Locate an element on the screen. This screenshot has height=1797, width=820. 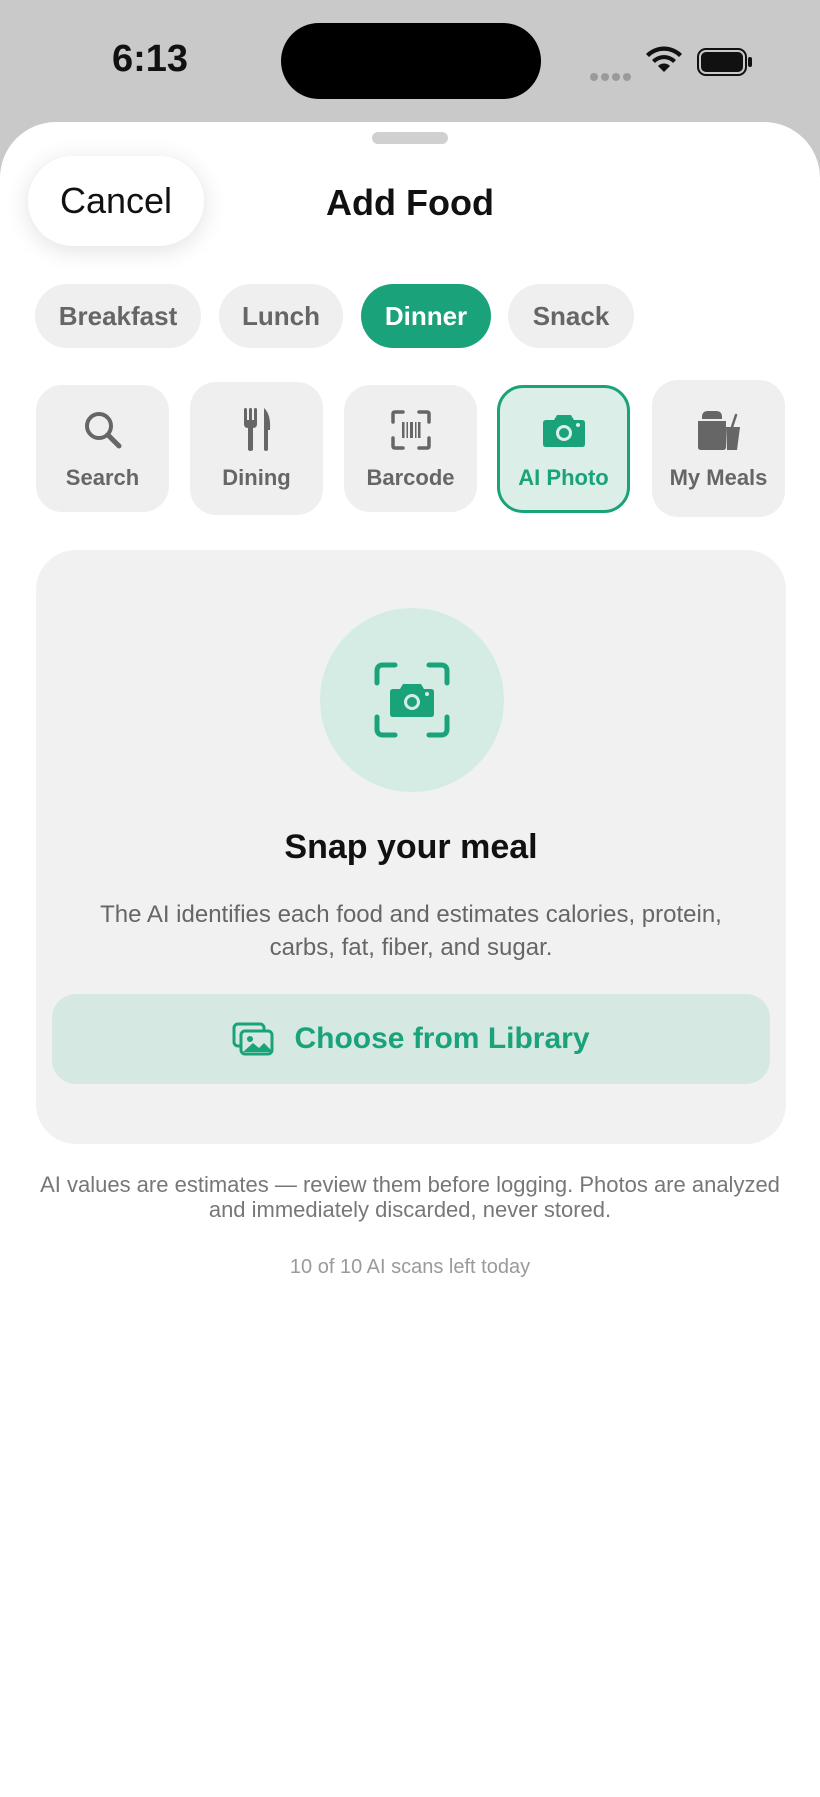
mode-search: Search is located at coordinates (102, 448).